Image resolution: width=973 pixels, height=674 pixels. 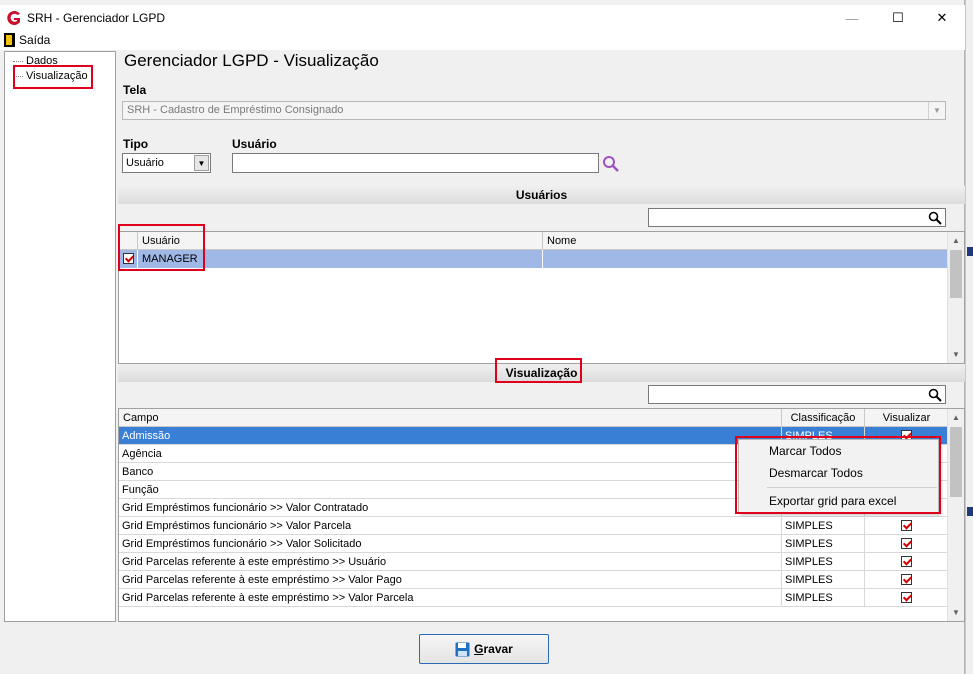 I want to click on visualizacao-grid-header: Campo Classificação Visualizar, so click(x=533, y=418).